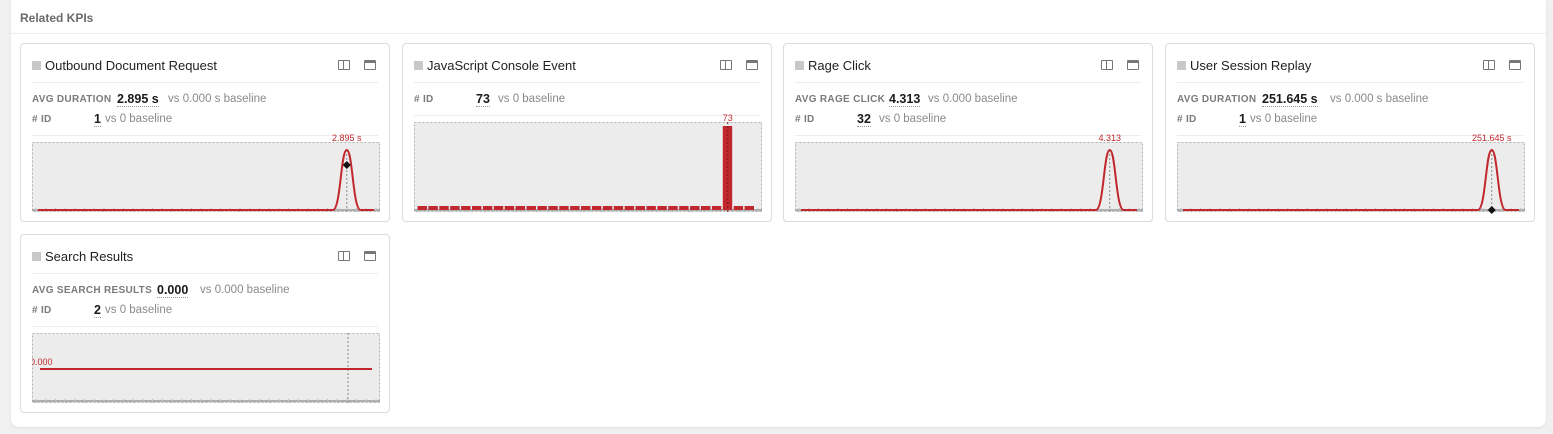 This screenshot has height=434, width=1553. Describe the element at coordinates (92, 290) in the screenshot. I see `metric-label: AVG SEARCH RESULTS` at that location.